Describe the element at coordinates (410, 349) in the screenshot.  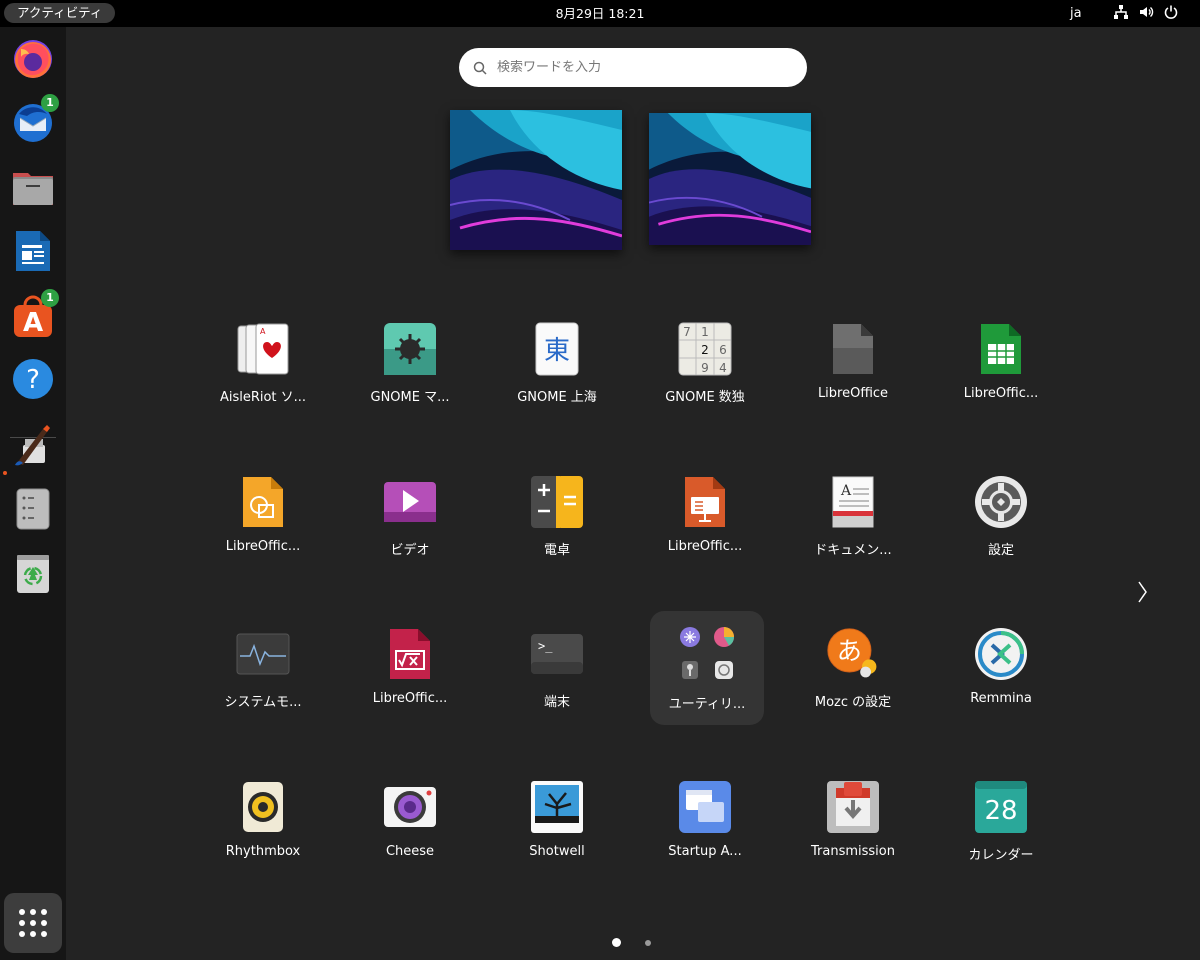
I see `mine-icon` at that location.